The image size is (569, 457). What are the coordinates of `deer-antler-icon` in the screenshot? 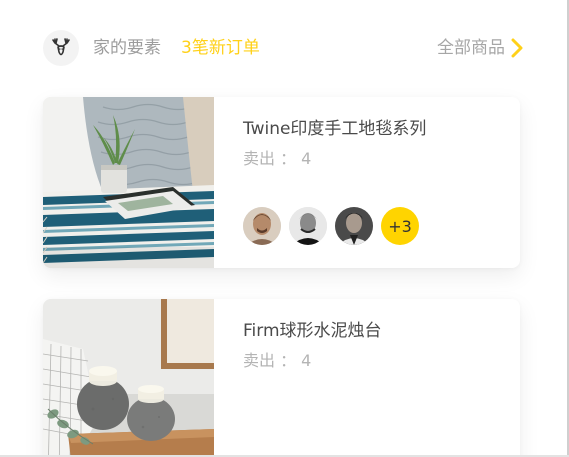 It's located at (61, 47).